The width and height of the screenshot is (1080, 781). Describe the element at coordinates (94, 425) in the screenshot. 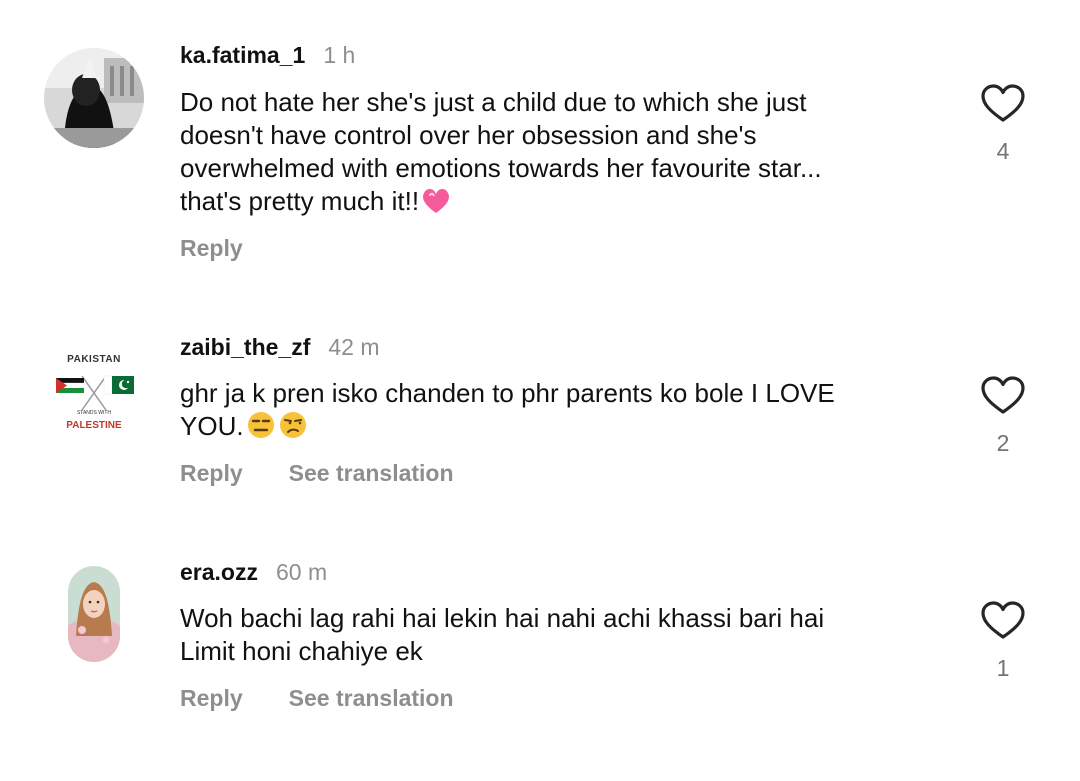

I see `avatar-label-bottom: PALESTINE` at that location.